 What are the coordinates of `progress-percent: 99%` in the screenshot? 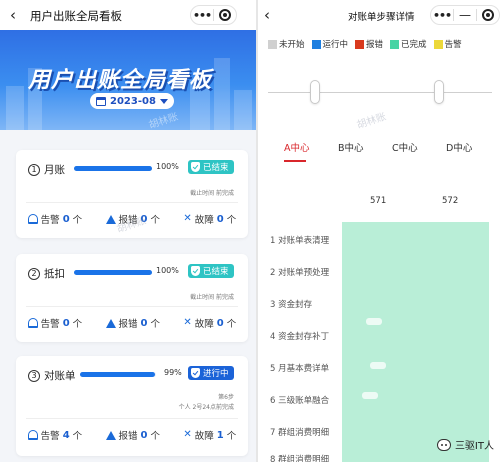 It's located at (173, 372).